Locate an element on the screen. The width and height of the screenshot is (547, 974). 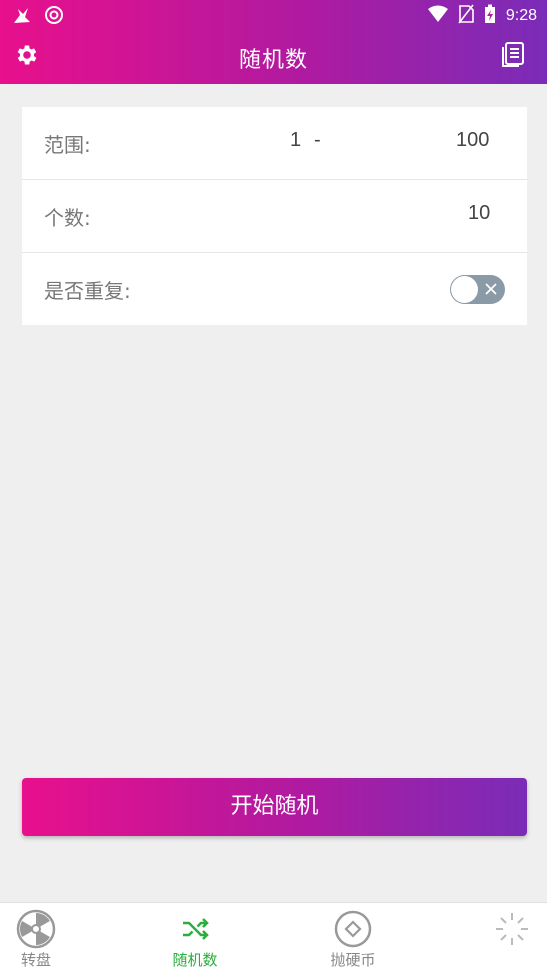
toggle-knob is located at coordinates (464, 289).